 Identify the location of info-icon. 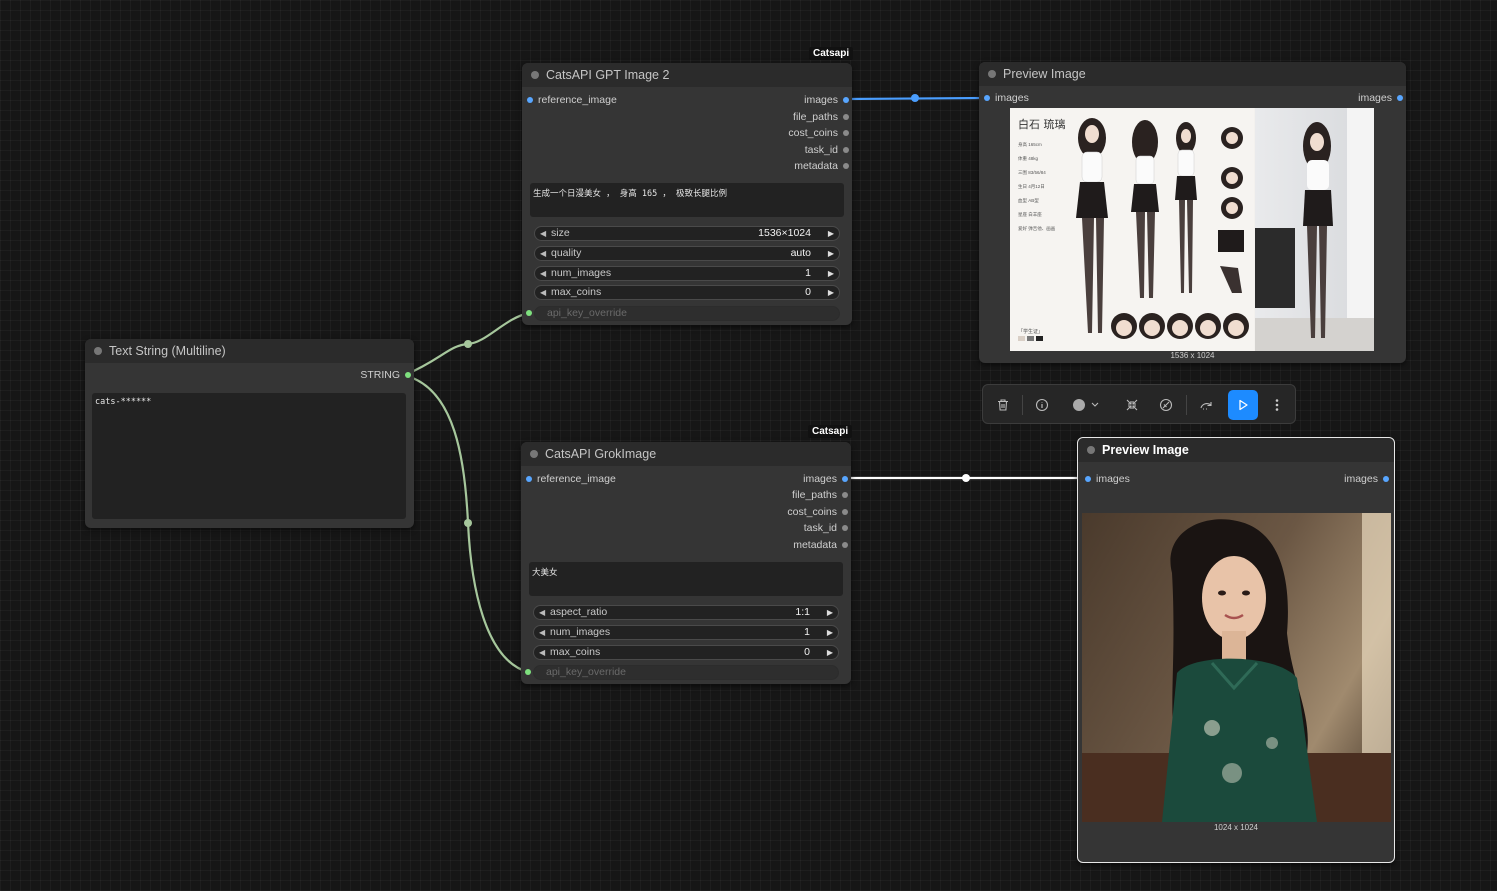
(1042, 405).